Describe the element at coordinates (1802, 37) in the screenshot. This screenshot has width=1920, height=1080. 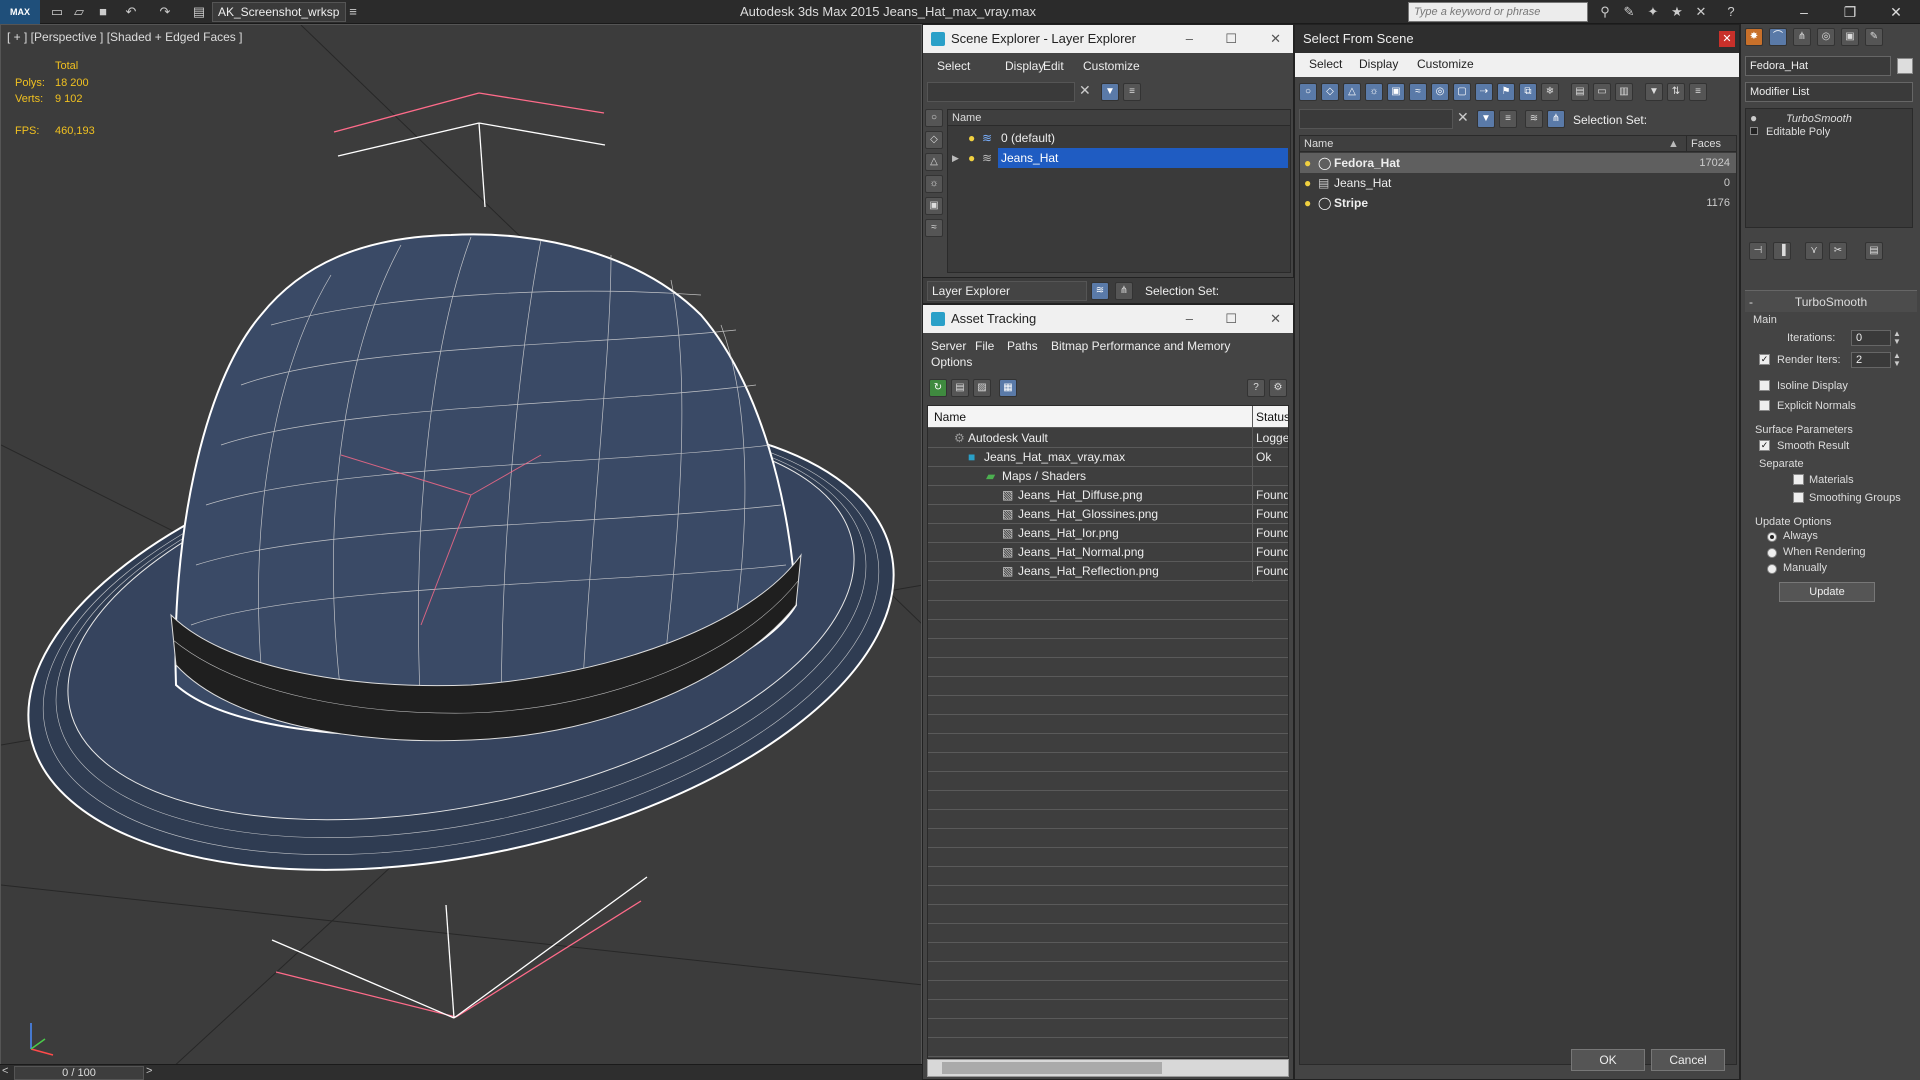
I see `hierarchy-tab-icon: ⋔` at that location.